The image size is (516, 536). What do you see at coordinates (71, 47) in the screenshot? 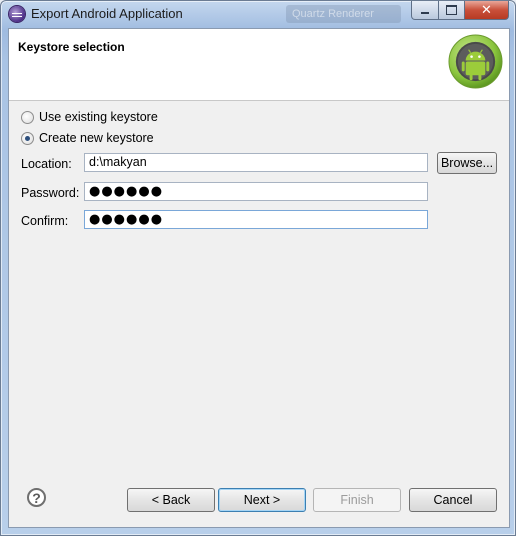
I see `page-title: Keystore selection` at bounding box center [71, 47].